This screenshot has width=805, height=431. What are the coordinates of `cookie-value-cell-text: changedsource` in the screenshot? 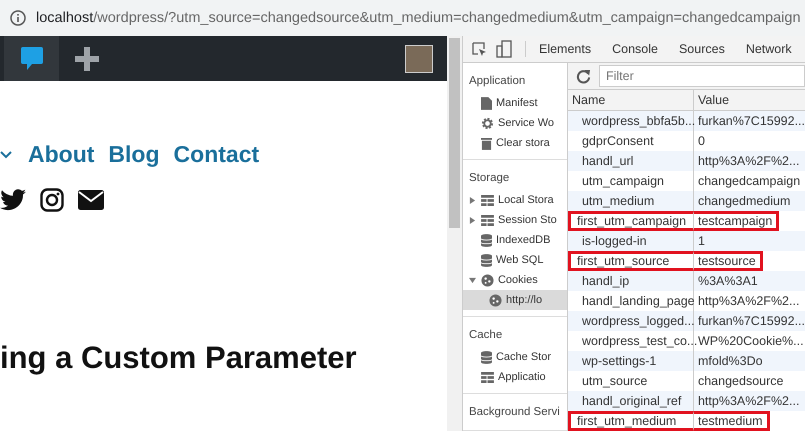 It's located at (740, 381).